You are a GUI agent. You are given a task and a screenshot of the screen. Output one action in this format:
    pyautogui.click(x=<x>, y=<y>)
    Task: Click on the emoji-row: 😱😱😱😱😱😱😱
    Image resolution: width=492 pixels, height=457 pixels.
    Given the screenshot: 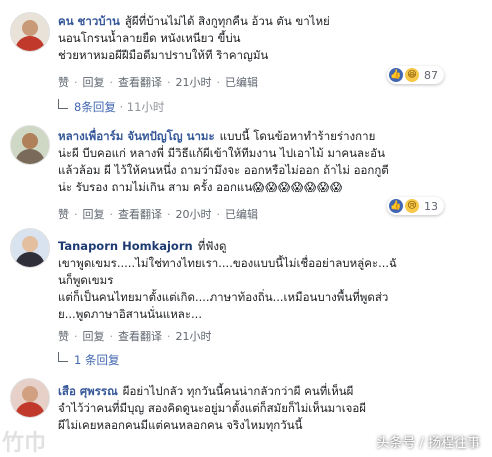 What is the action you would take?
    pyautogui.click(x=298, y=187)
    